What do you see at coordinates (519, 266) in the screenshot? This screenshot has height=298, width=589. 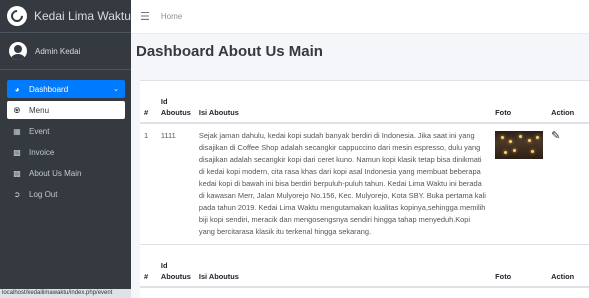 I see `col-footer-foto: Foto` at bounding box center [519, 266].